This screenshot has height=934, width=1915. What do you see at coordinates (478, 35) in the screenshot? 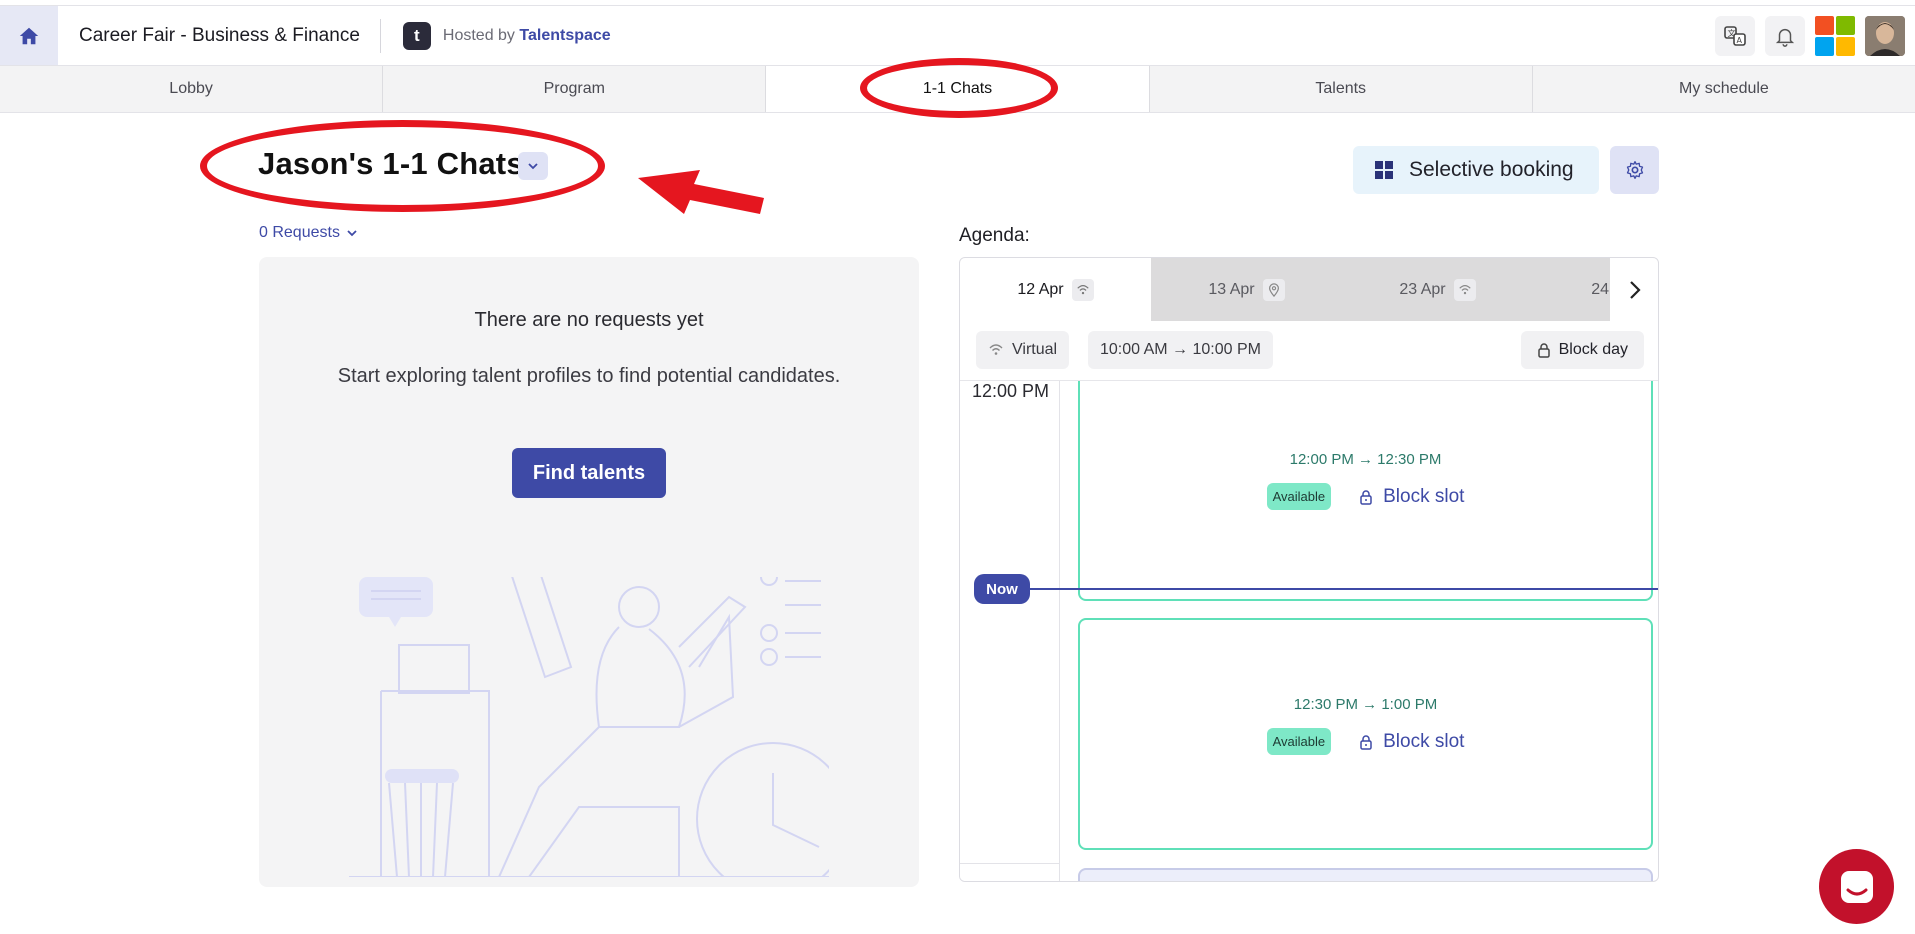
I see `hosted-prefix: Hosted by` at bounding box center [478, 35].